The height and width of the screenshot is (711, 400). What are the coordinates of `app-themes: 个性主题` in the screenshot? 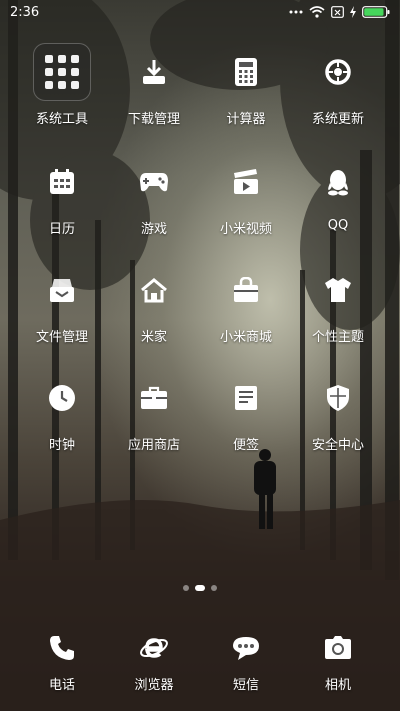 It's located at (338, 301).